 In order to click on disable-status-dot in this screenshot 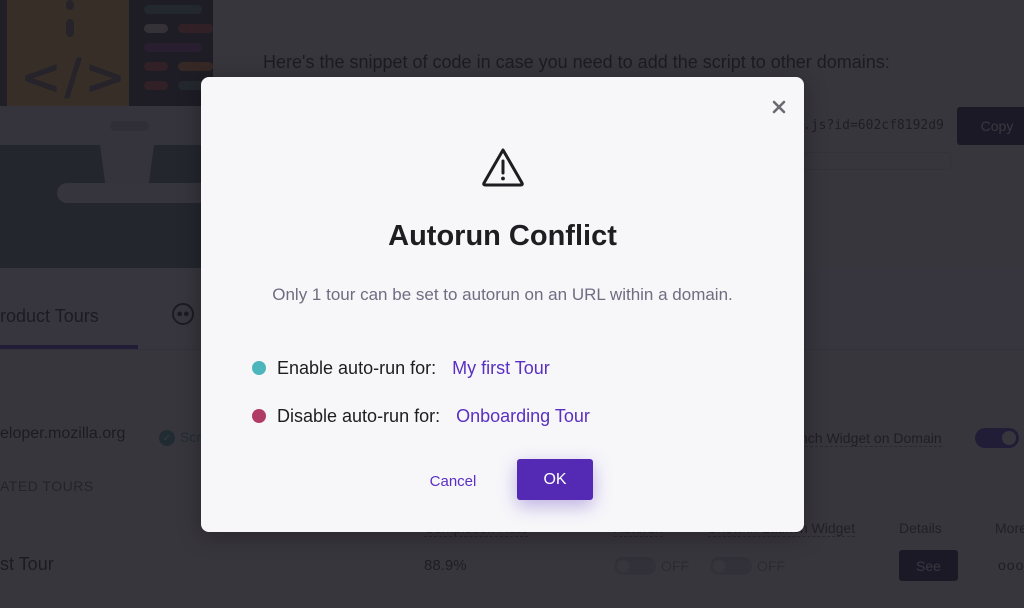, I will do `click(259, 416)`.